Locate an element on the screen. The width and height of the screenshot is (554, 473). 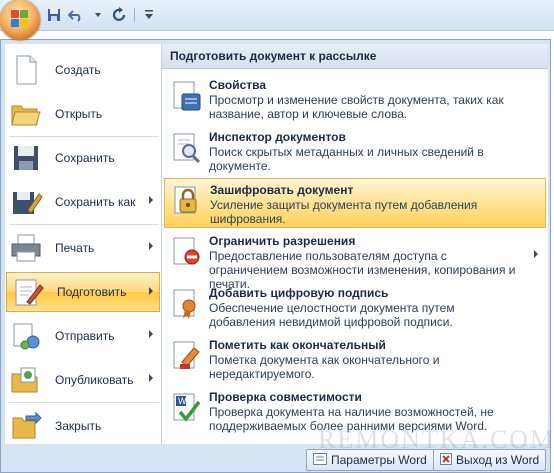
menu-label-publish: Опубликовать is located at coordinates (94, 380).